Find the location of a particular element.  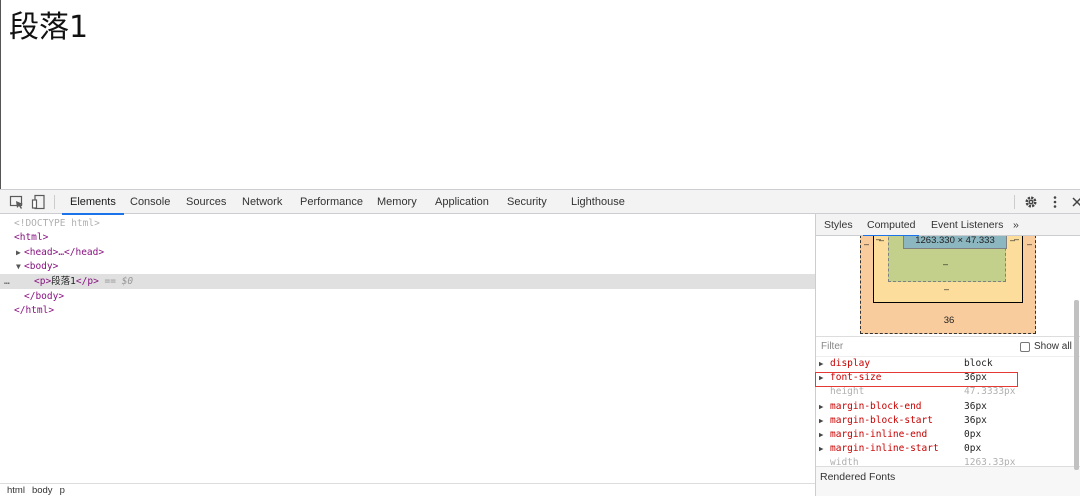

property-row: ▶ margin-block-start 36px is located at coordinates (948, 421).